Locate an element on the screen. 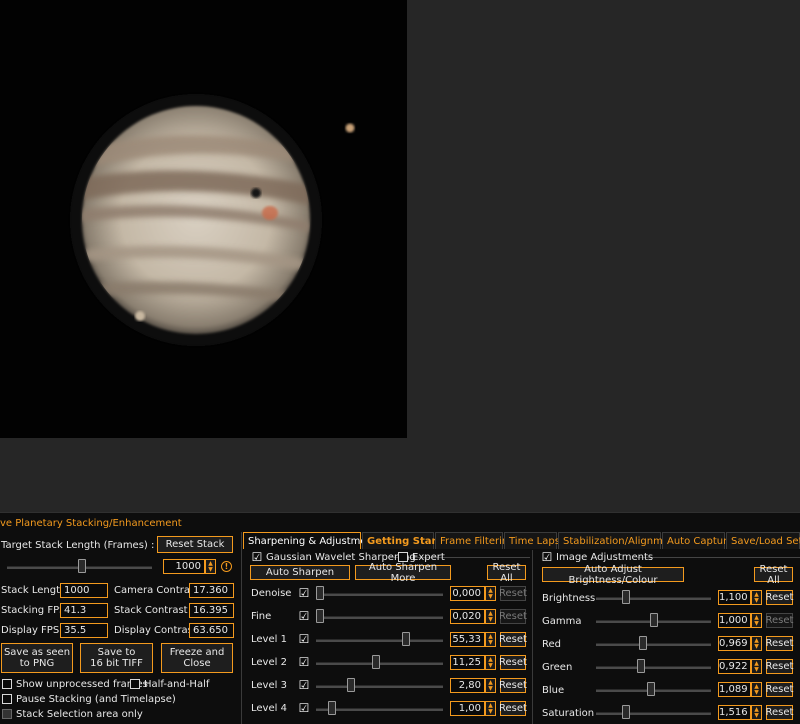 This screenshot has height=724, width=800. blue-slider-thumb is located at coordinates (651, 689).